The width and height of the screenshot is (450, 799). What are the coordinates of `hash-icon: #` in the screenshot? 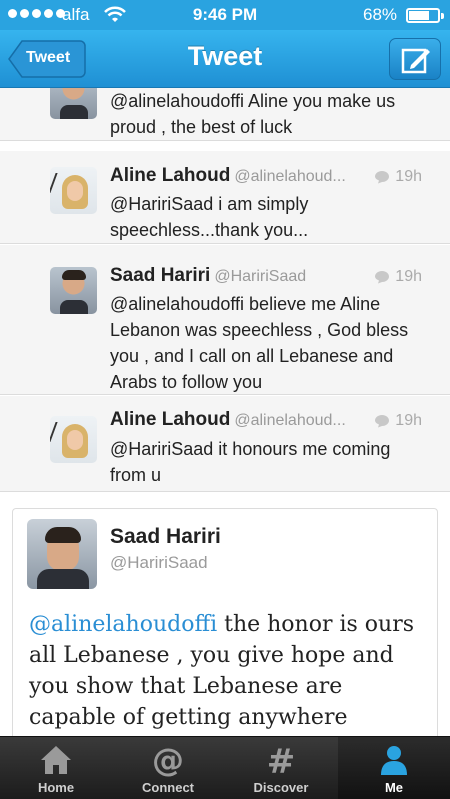 It's located at (281, 760).